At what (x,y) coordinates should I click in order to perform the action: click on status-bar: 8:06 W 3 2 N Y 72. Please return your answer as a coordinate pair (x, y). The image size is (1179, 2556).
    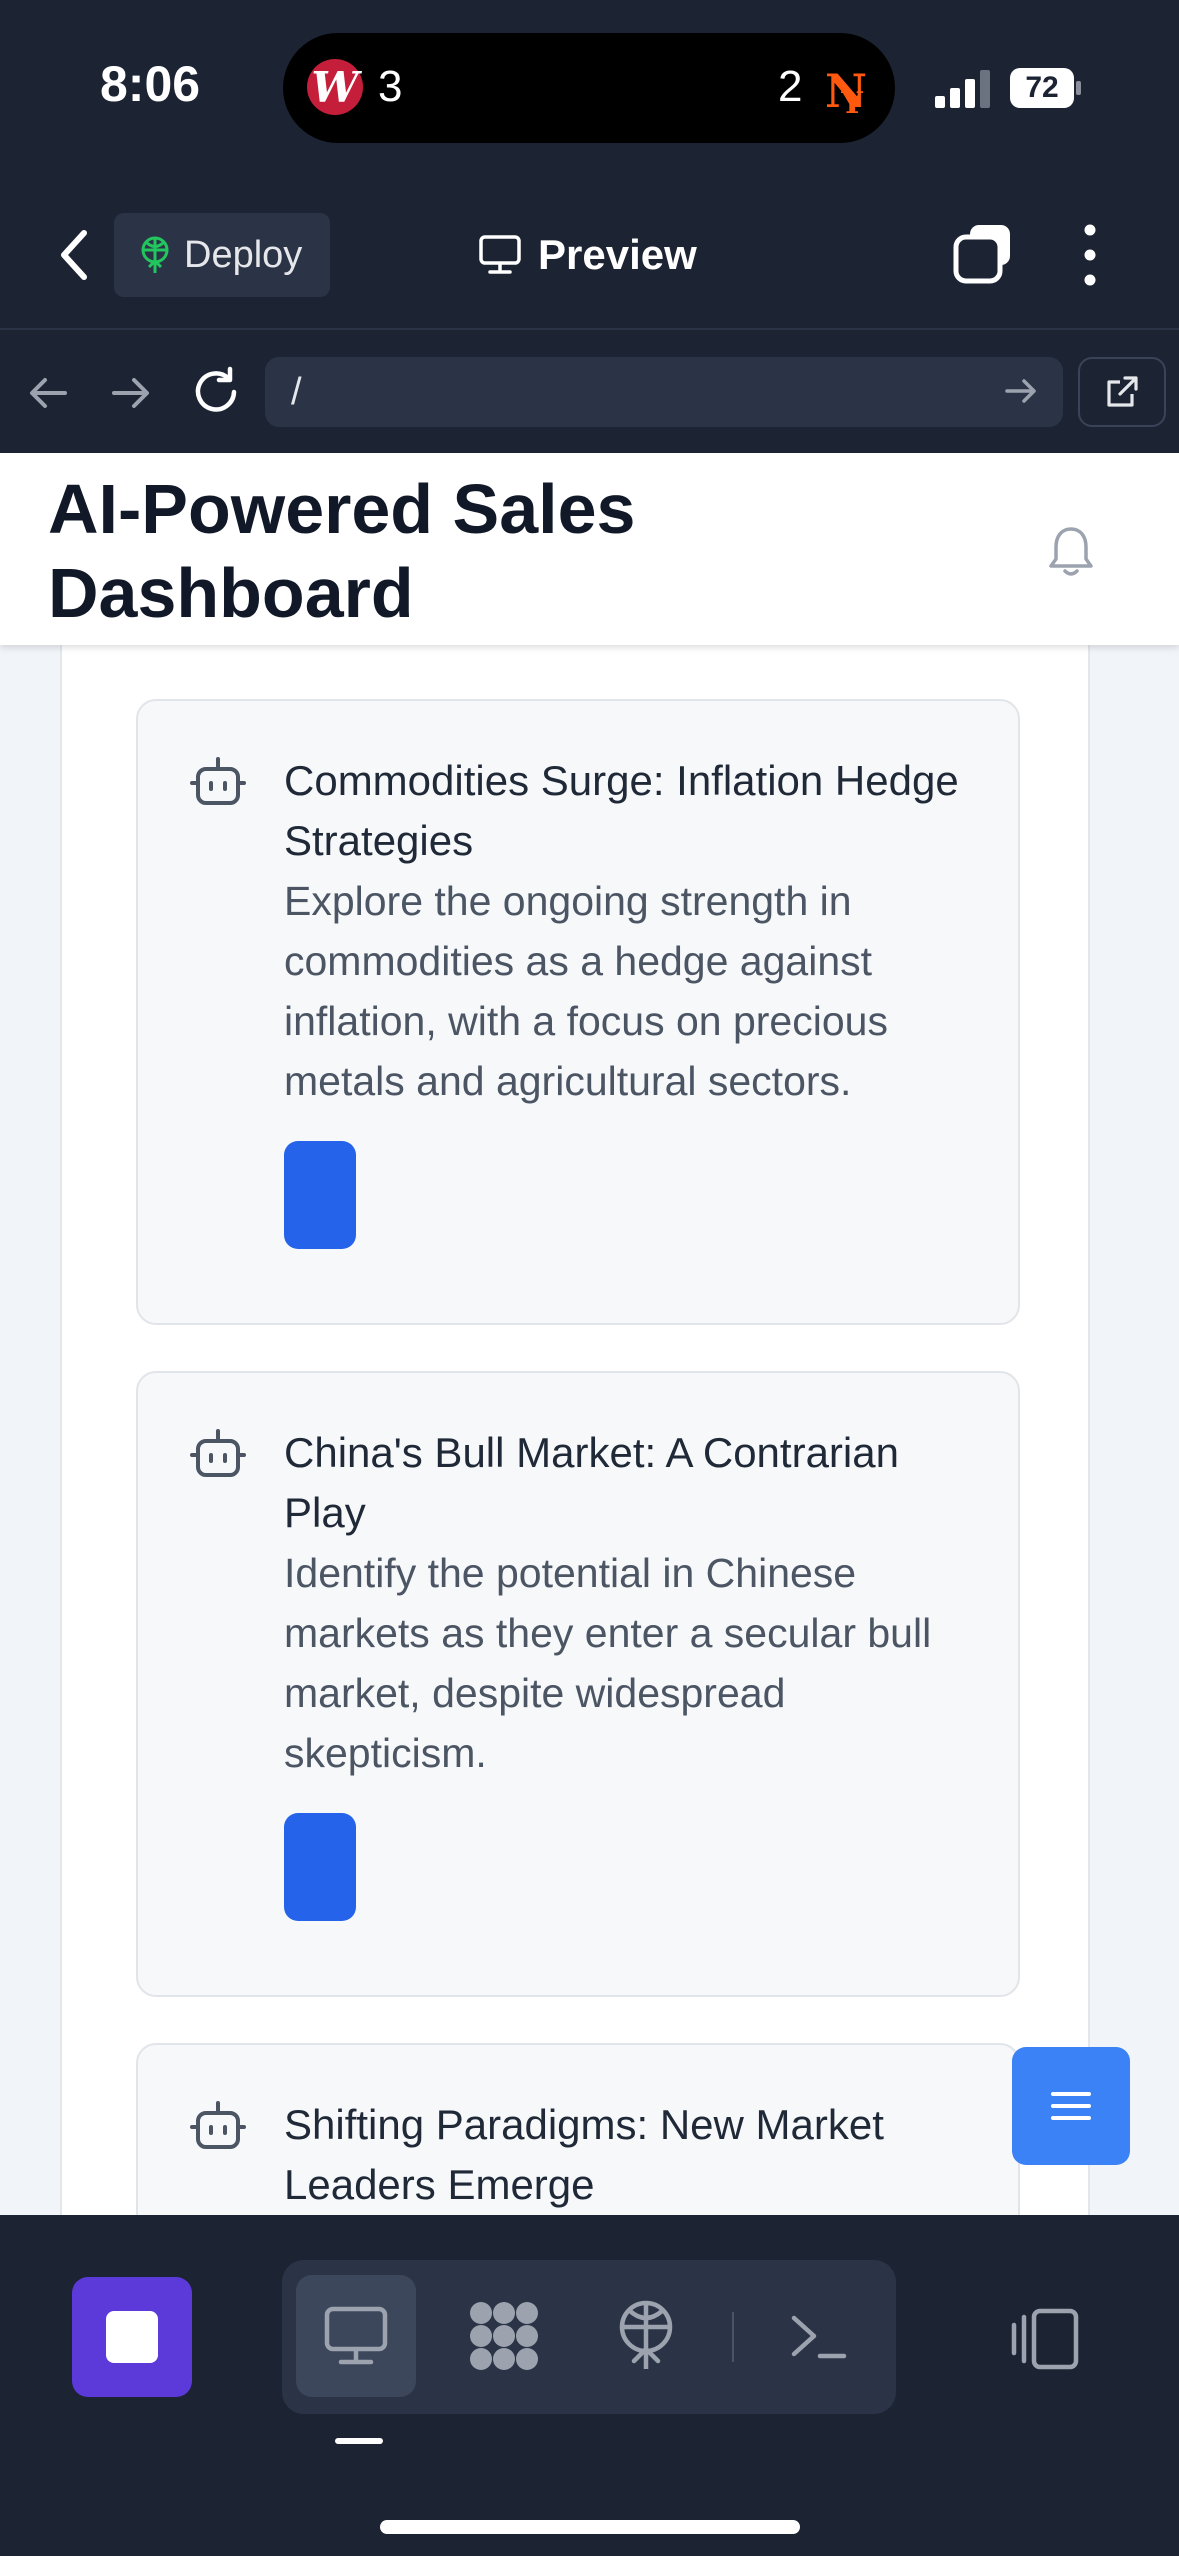
    Looking at the image, I should click on (589, 87).